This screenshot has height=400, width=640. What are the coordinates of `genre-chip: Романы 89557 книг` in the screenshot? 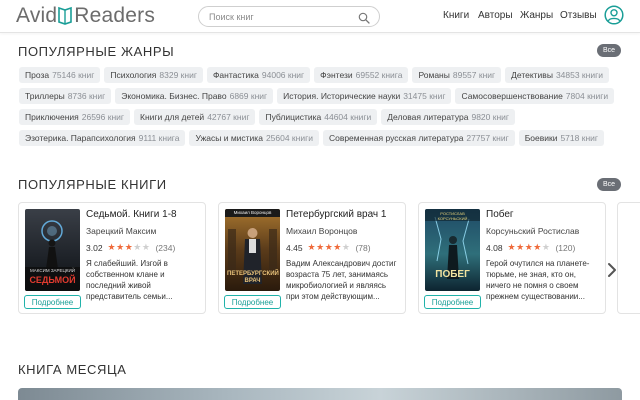 It's located at (457, 75).